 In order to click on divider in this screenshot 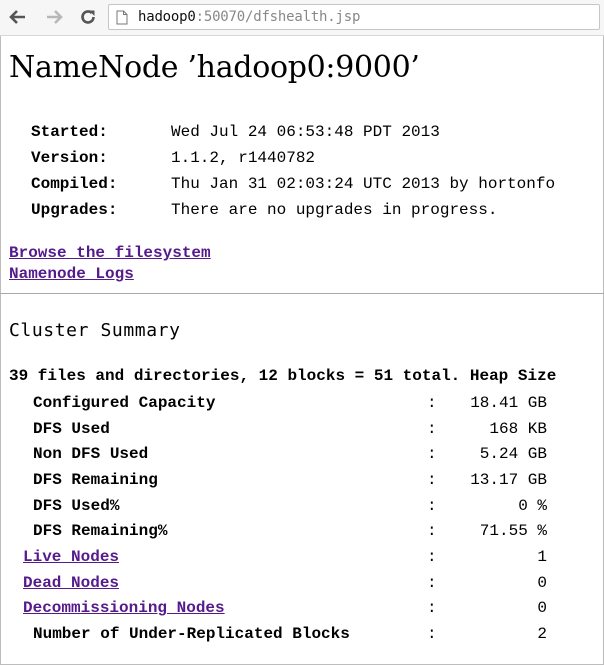, I will do `click(302, 293)`.